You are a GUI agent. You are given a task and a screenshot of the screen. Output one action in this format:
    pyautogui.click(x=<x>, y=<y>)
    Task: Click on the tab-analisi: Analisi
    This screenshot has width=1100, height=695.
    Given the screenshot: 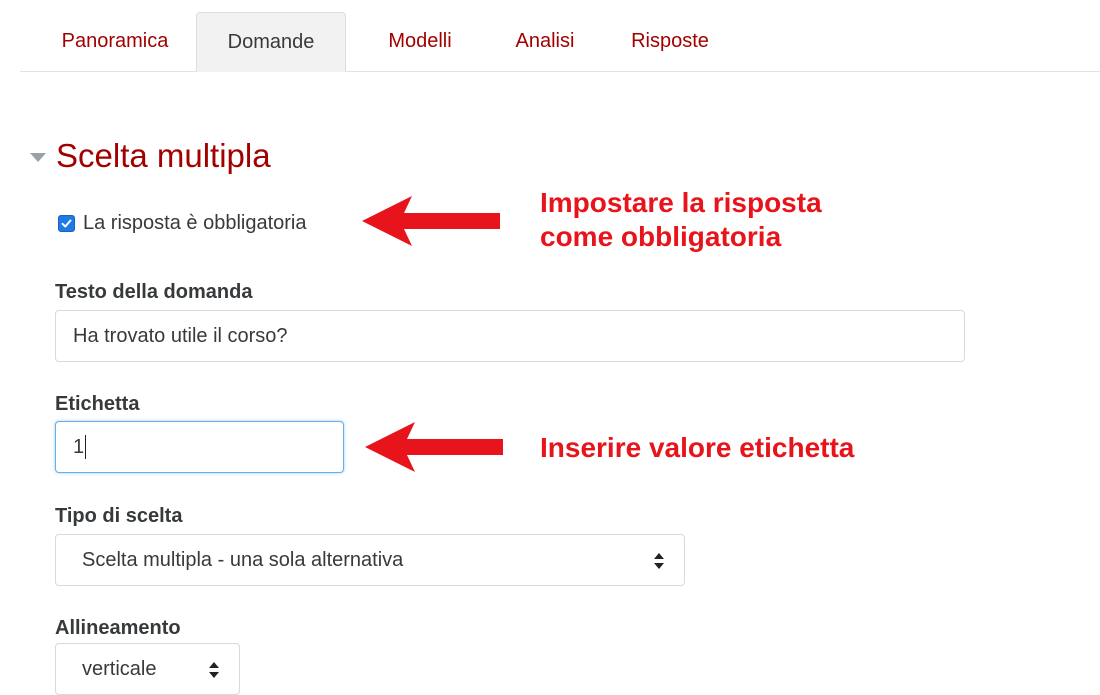 What is the action you would take?
    pyautogui.click(x=545, y=41)
    